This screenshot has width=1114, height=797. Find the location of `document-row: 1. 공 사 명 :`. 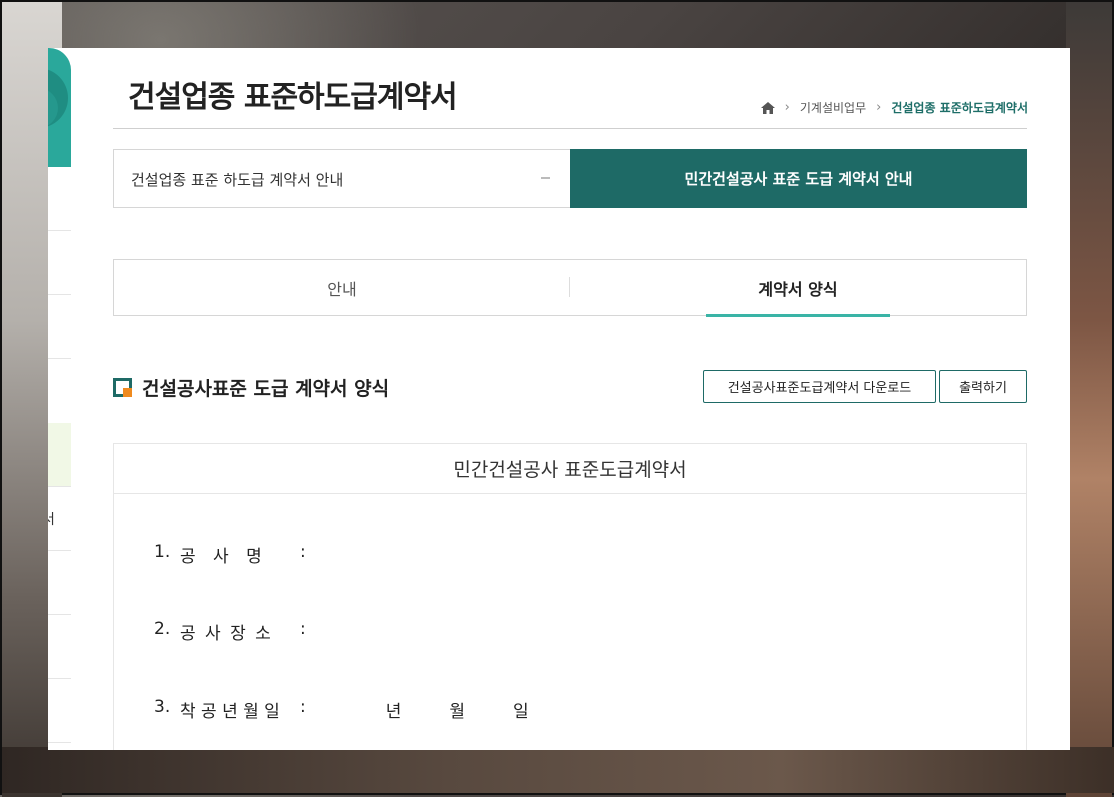

document-row: 1. 공 사 명 : is located at coordinates (230, 554).